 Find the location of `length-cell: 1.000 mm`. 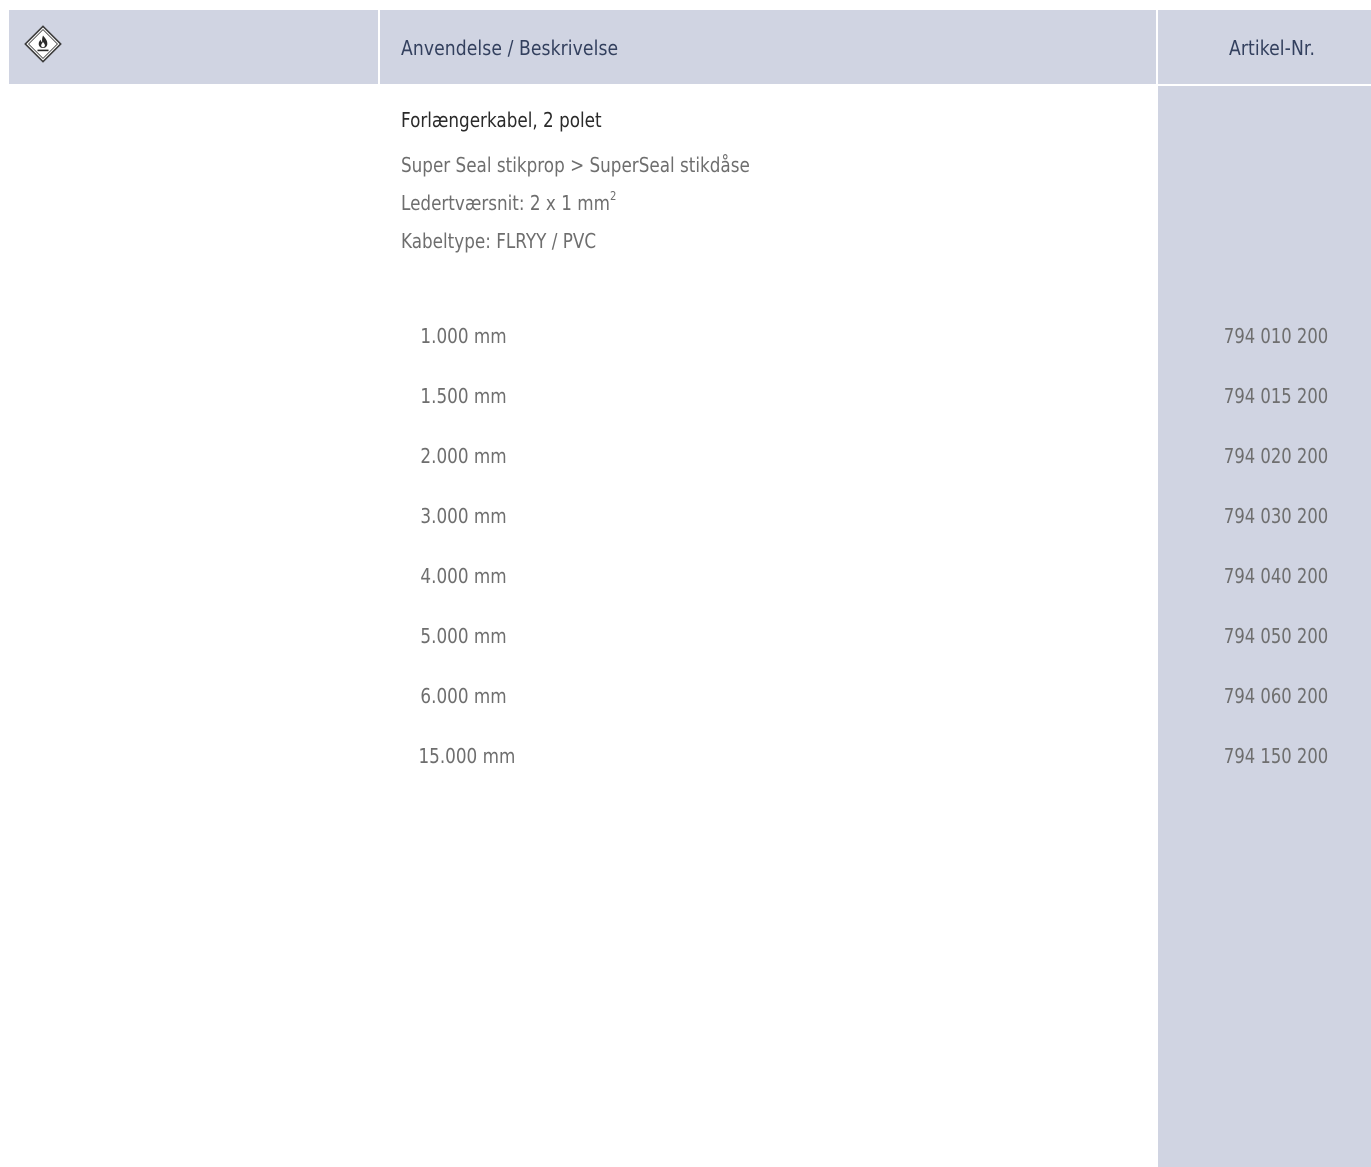

length-cell: 1.000 mm is located at coordinates (453, 336).